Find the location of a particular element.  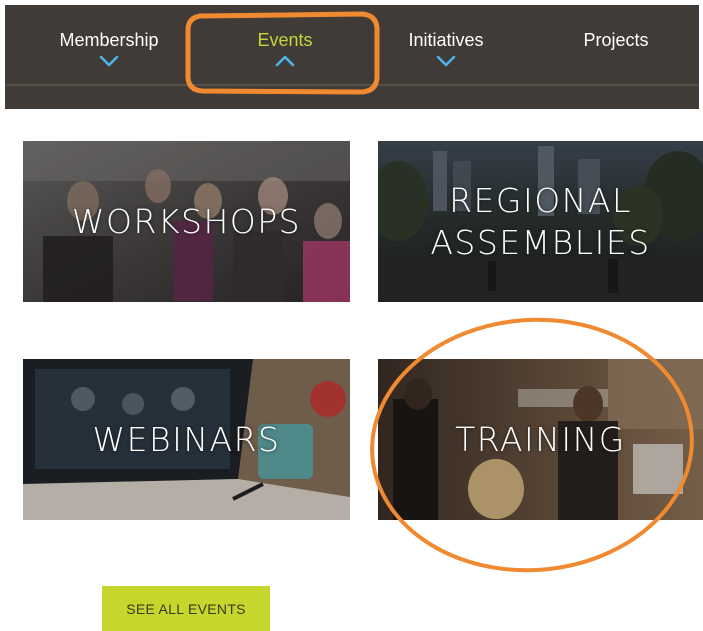

nav-item-projects: Projects is located at coordinates (616, 43).